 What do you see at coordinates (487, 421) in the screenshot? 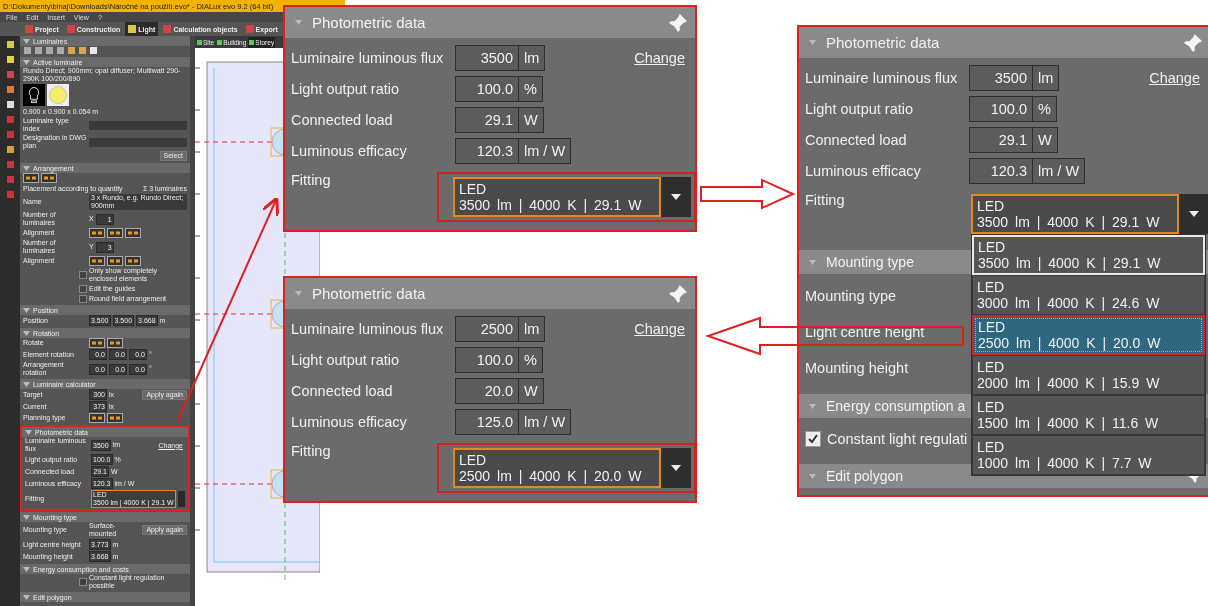
I see `number-field: 125.0` at bounding box center [487, 421].